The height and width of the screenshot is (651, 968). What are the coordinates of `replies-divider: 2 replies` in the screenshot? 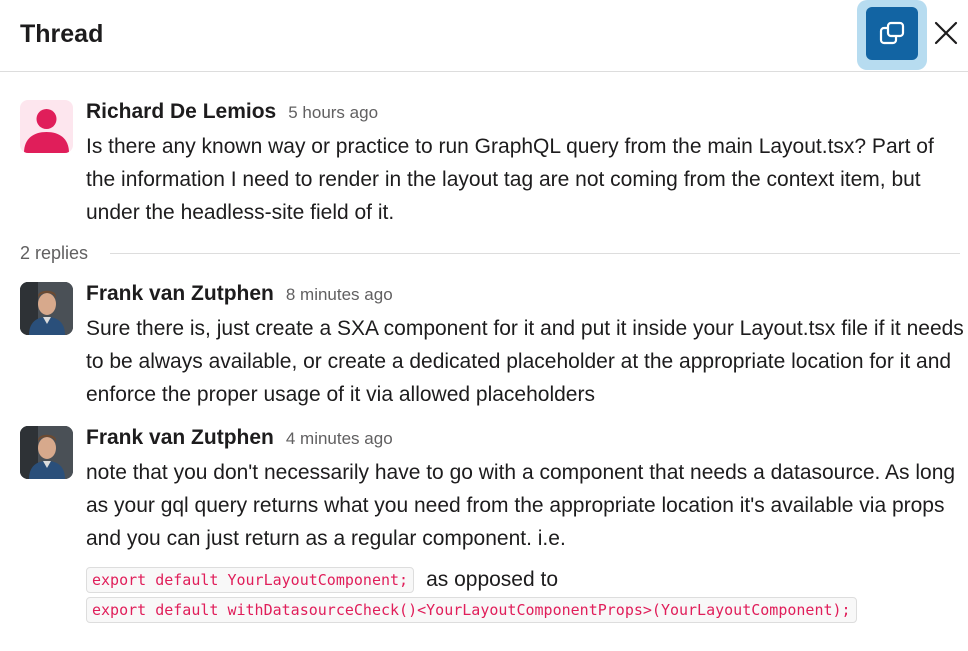 It's located at (490, 254).